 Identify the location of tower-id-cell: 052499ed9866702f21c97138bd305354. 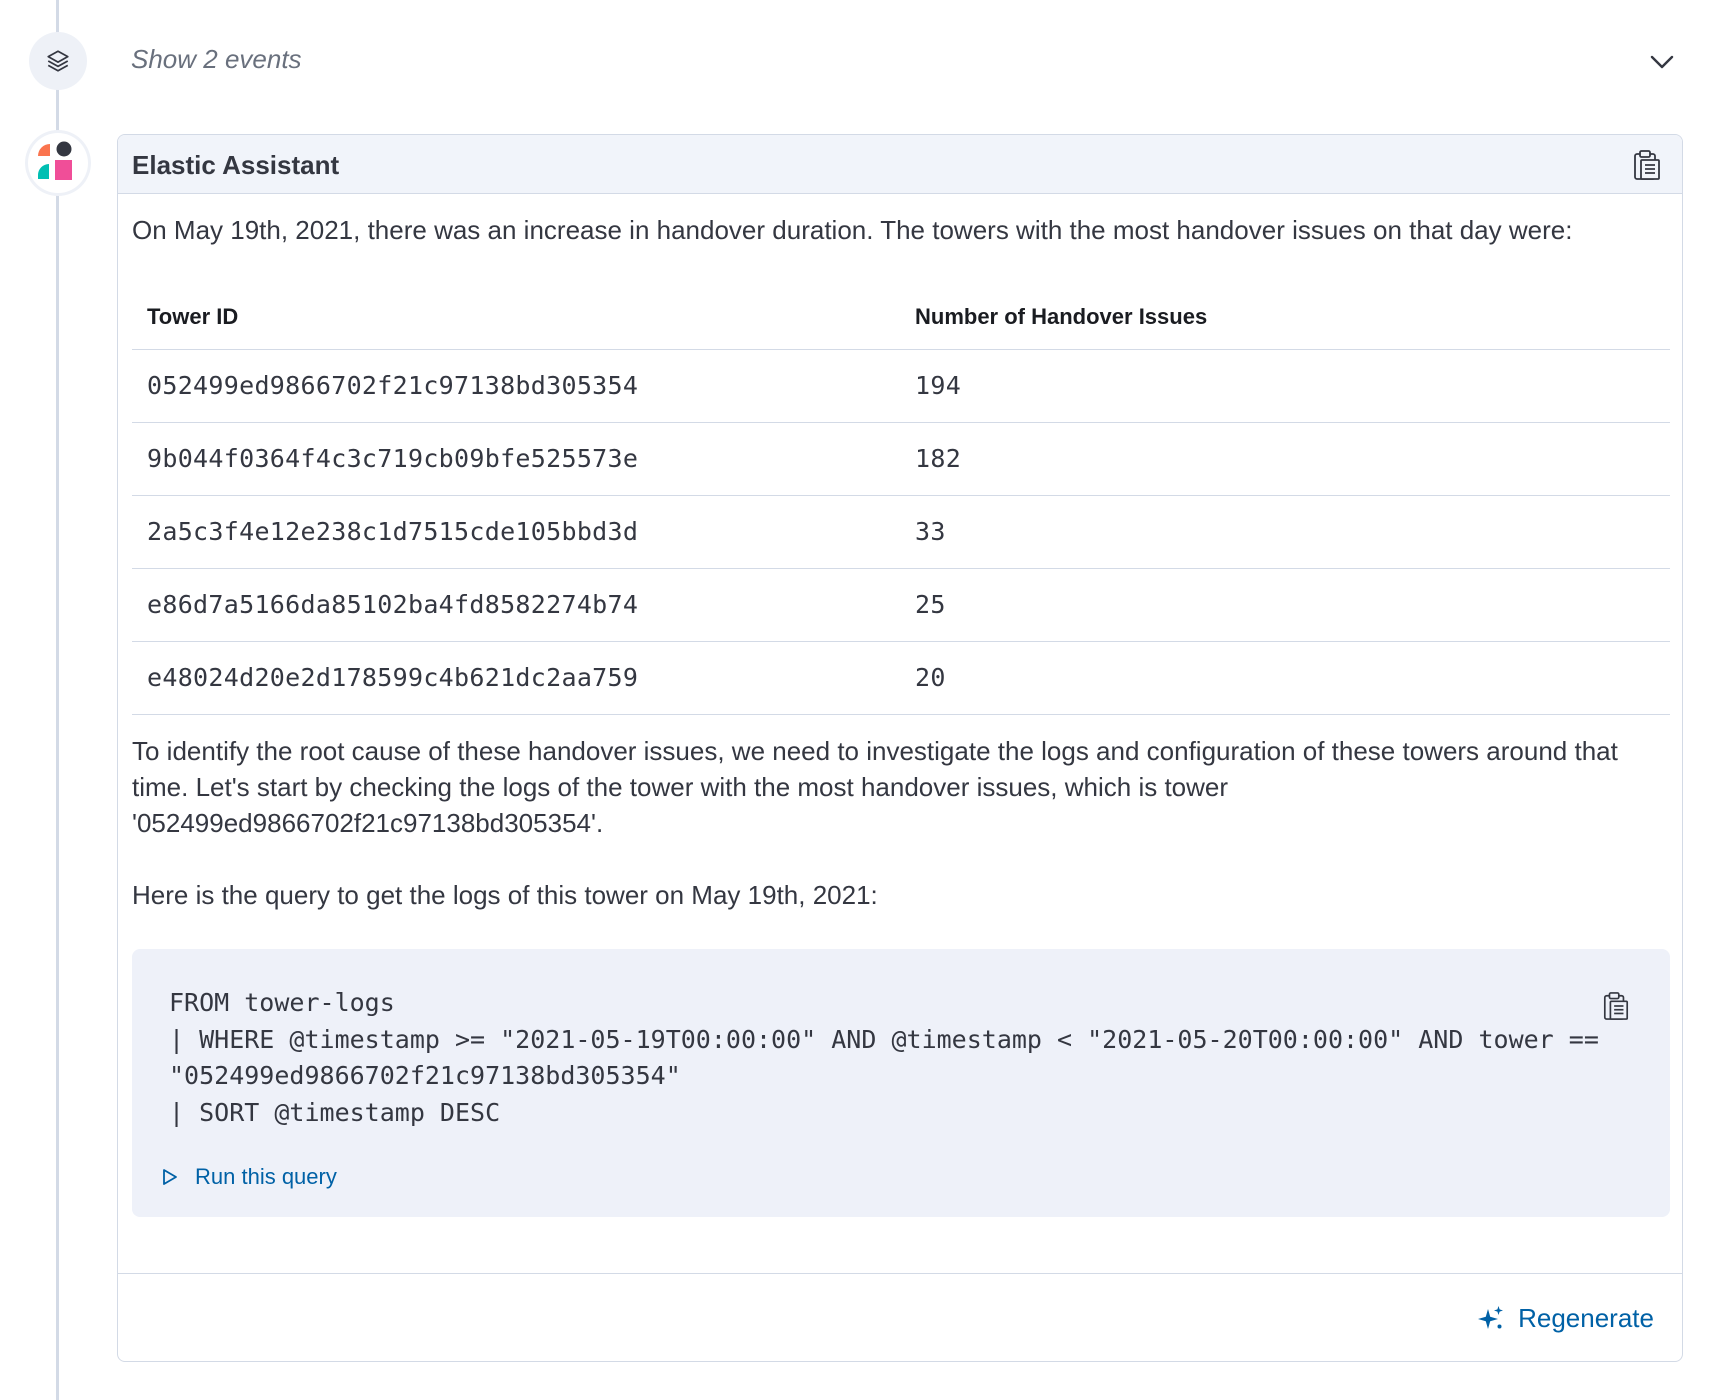
(516, 386).